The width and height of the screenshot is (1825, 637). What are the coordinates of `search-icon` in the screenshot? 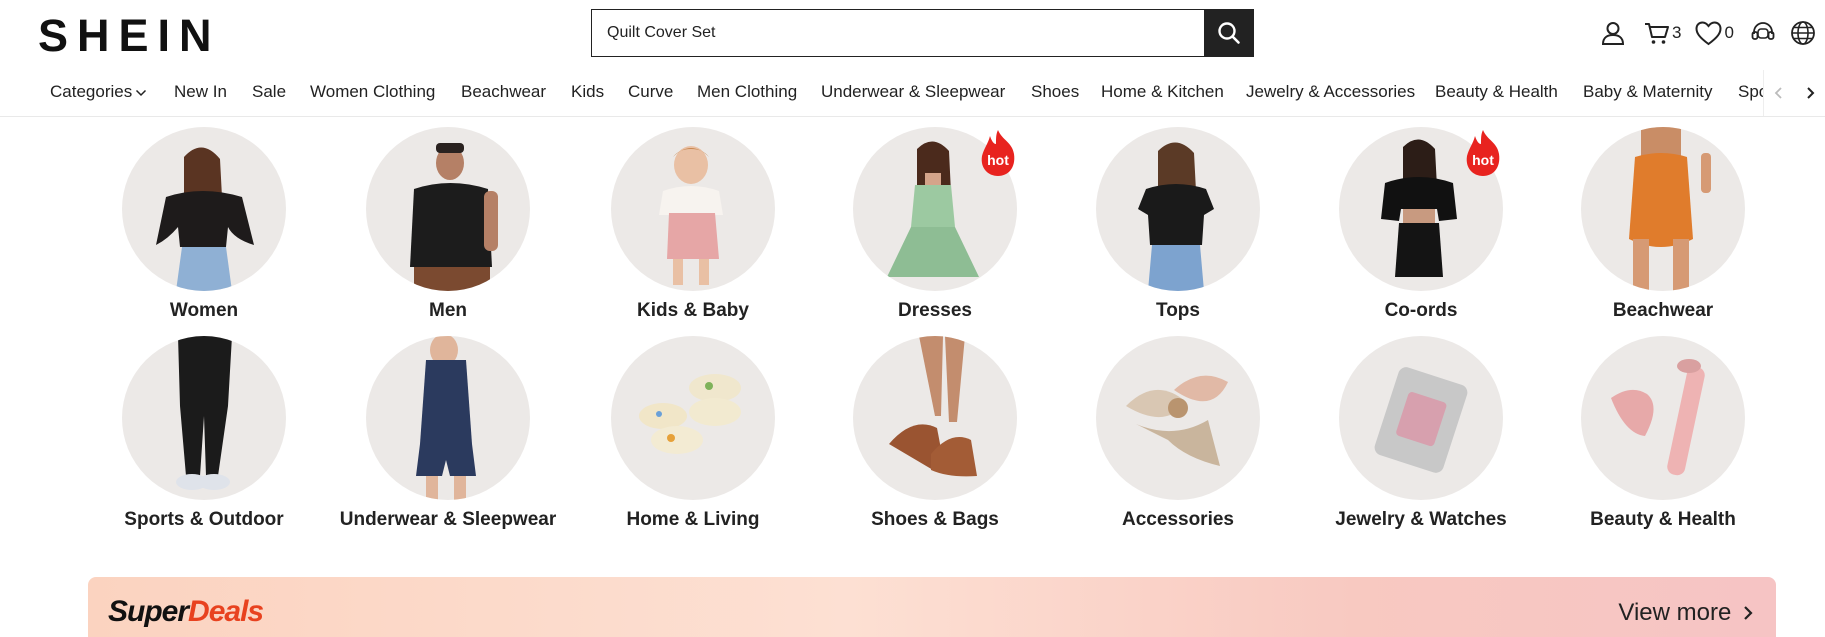 It's located at (1229, 32).